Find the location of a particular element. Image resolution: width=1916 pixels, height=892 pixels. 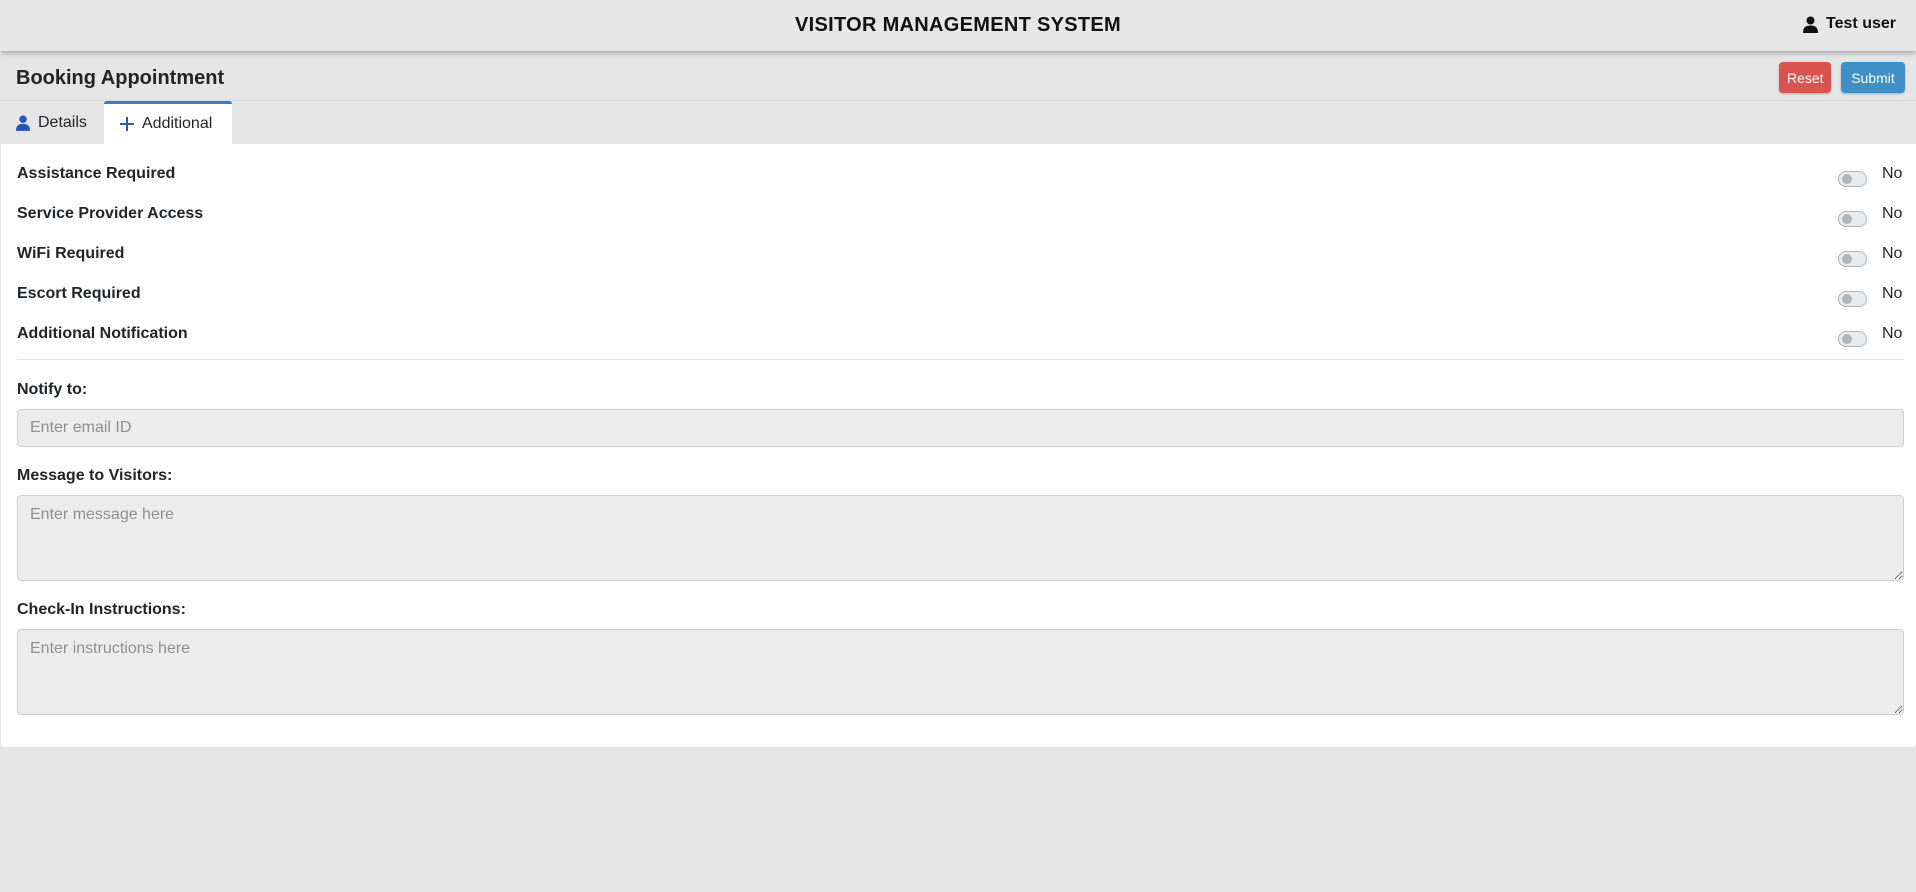

check-in-instructions-label: Check-In Instructions: is located at coordinates (101, 609).